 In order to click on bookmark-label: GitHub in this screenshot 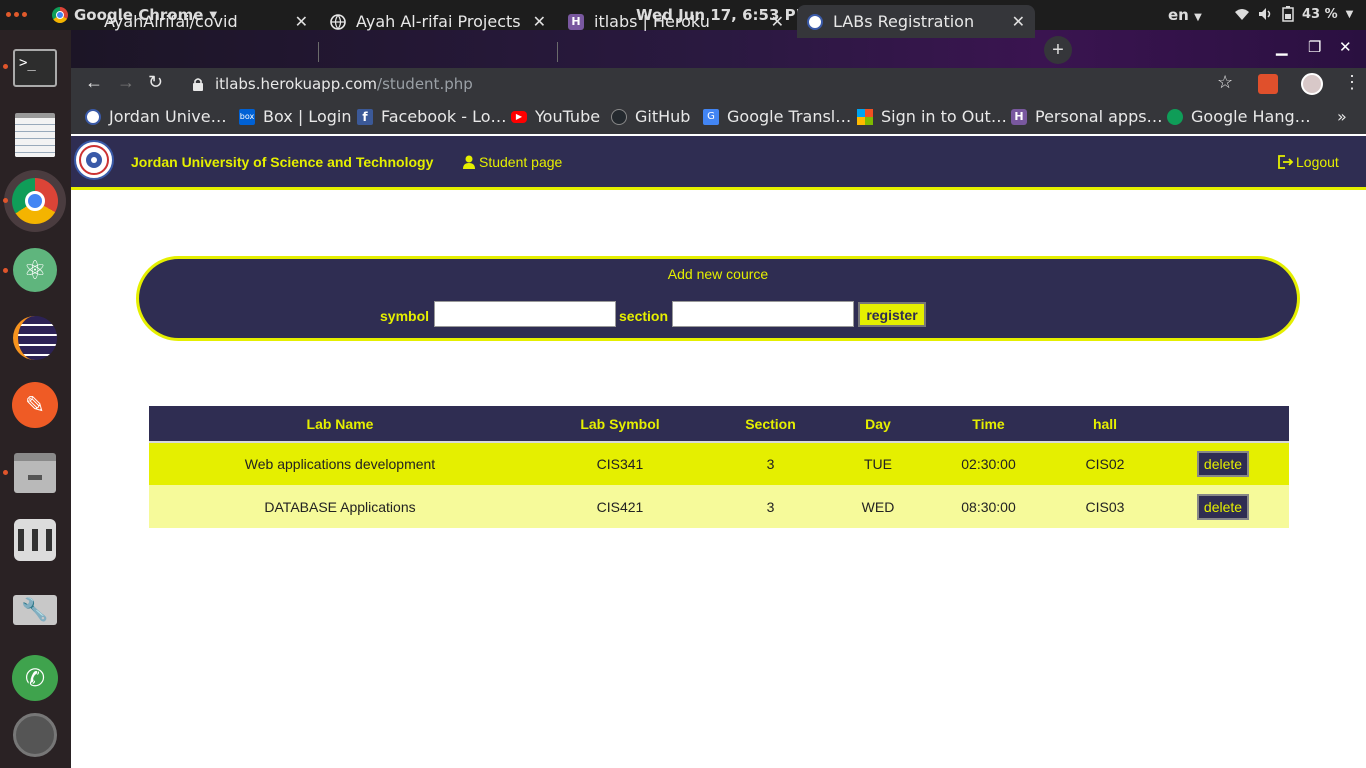, I will do `click(663, 116)`.